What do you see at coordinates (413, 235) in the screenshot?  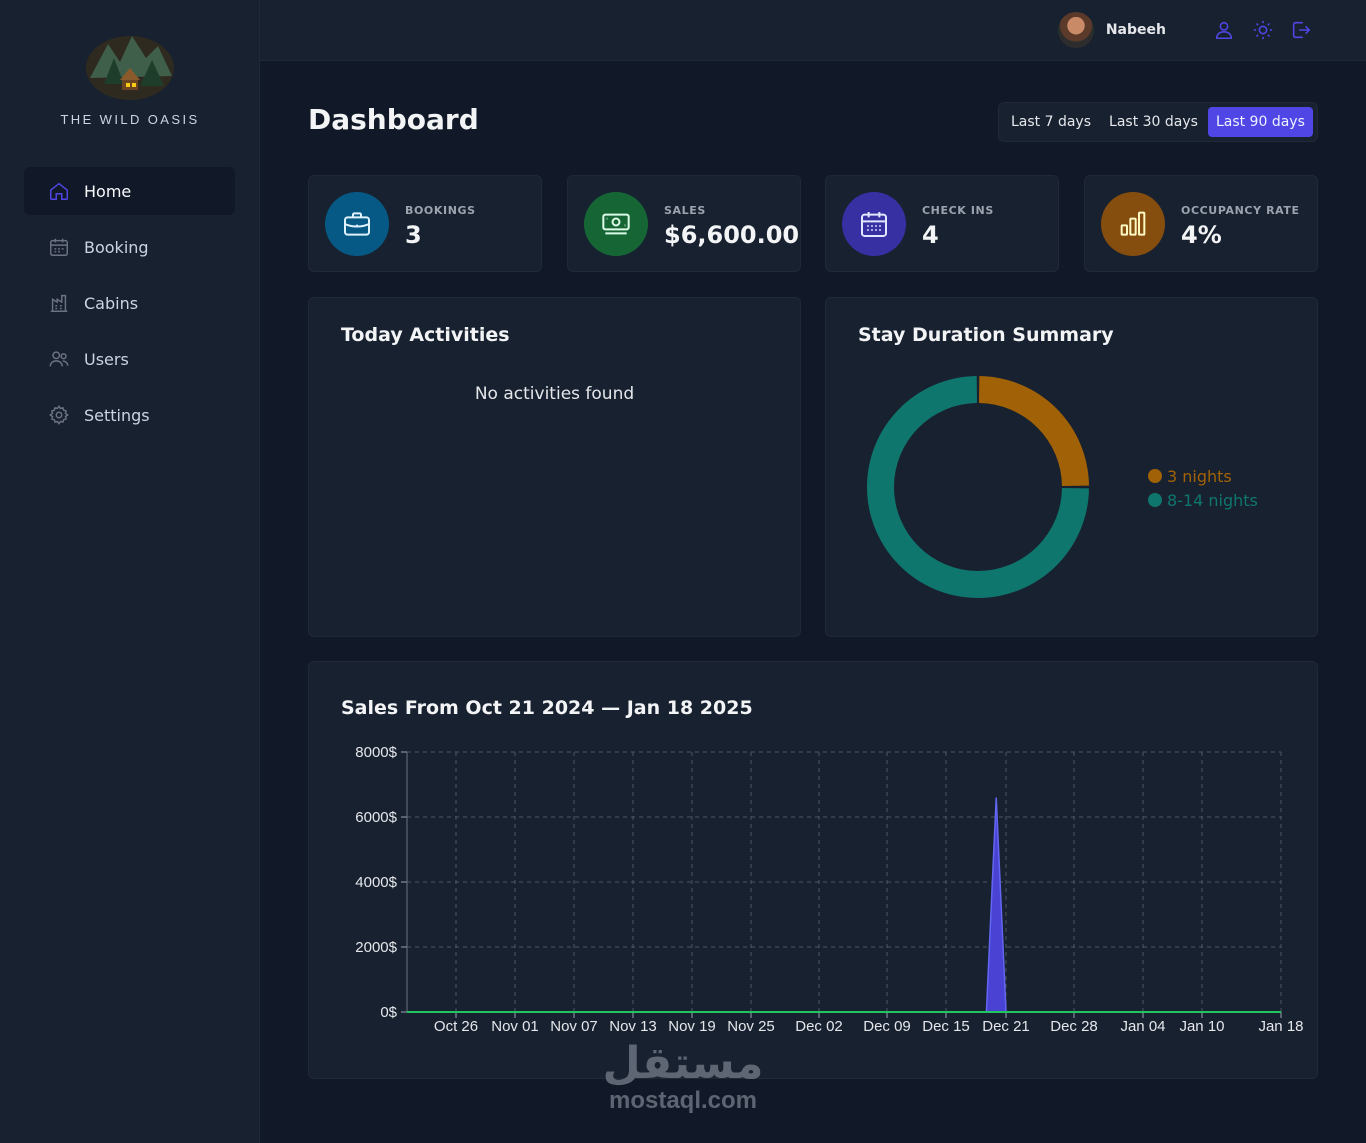 I see `stat-value: 3` at bounding box center [413, 235].